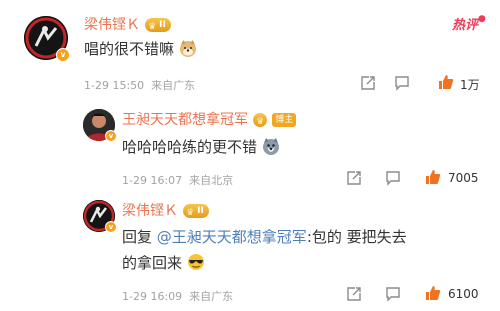 This screenshot has width=500, height=311. What do you see at coordinates (178, 180) in the screenshot?
I see `comment-meta: 1-29 16:07 来自北京` at bounding box center [178, 180].